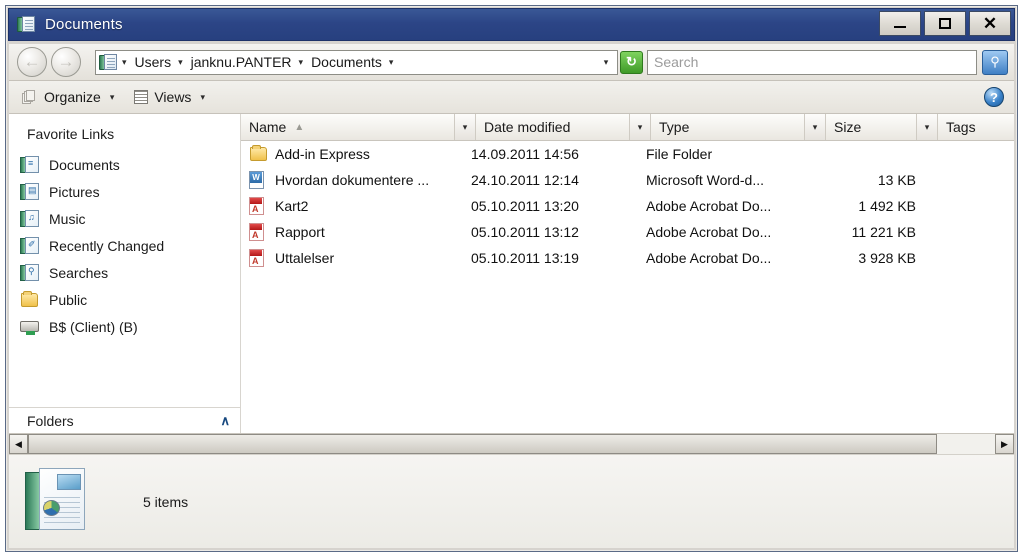 Image resolution: width=1023 pixels, height=560 pixels. What do you see at coordinates (553, 127) in the screenshot?
I see `column-header-date-modified: Date modified` at bounding box center [553, 127].